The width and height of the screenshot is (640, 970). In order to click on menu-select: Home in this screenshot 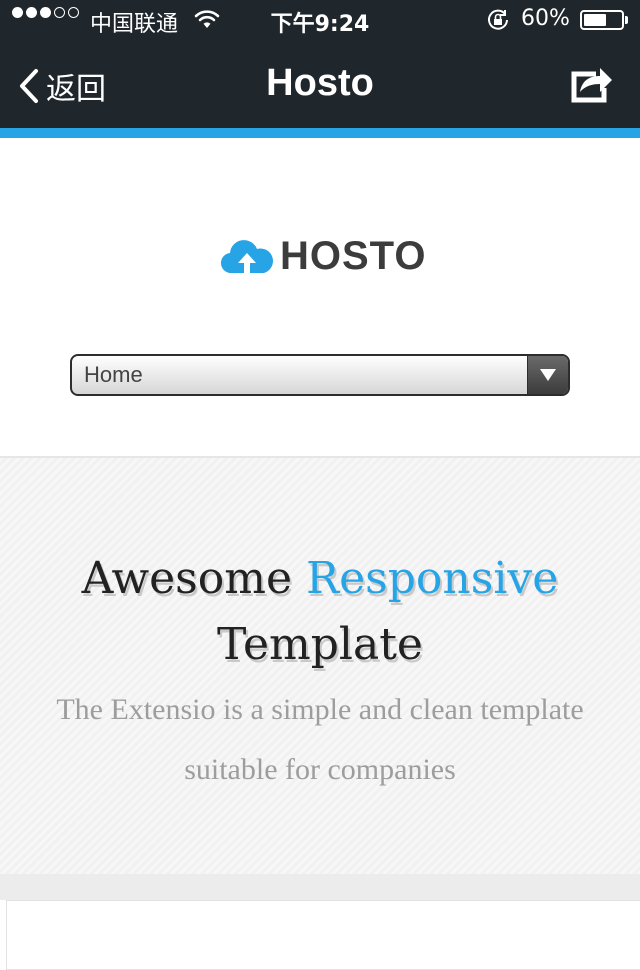, I will do `click(320, 375)`.